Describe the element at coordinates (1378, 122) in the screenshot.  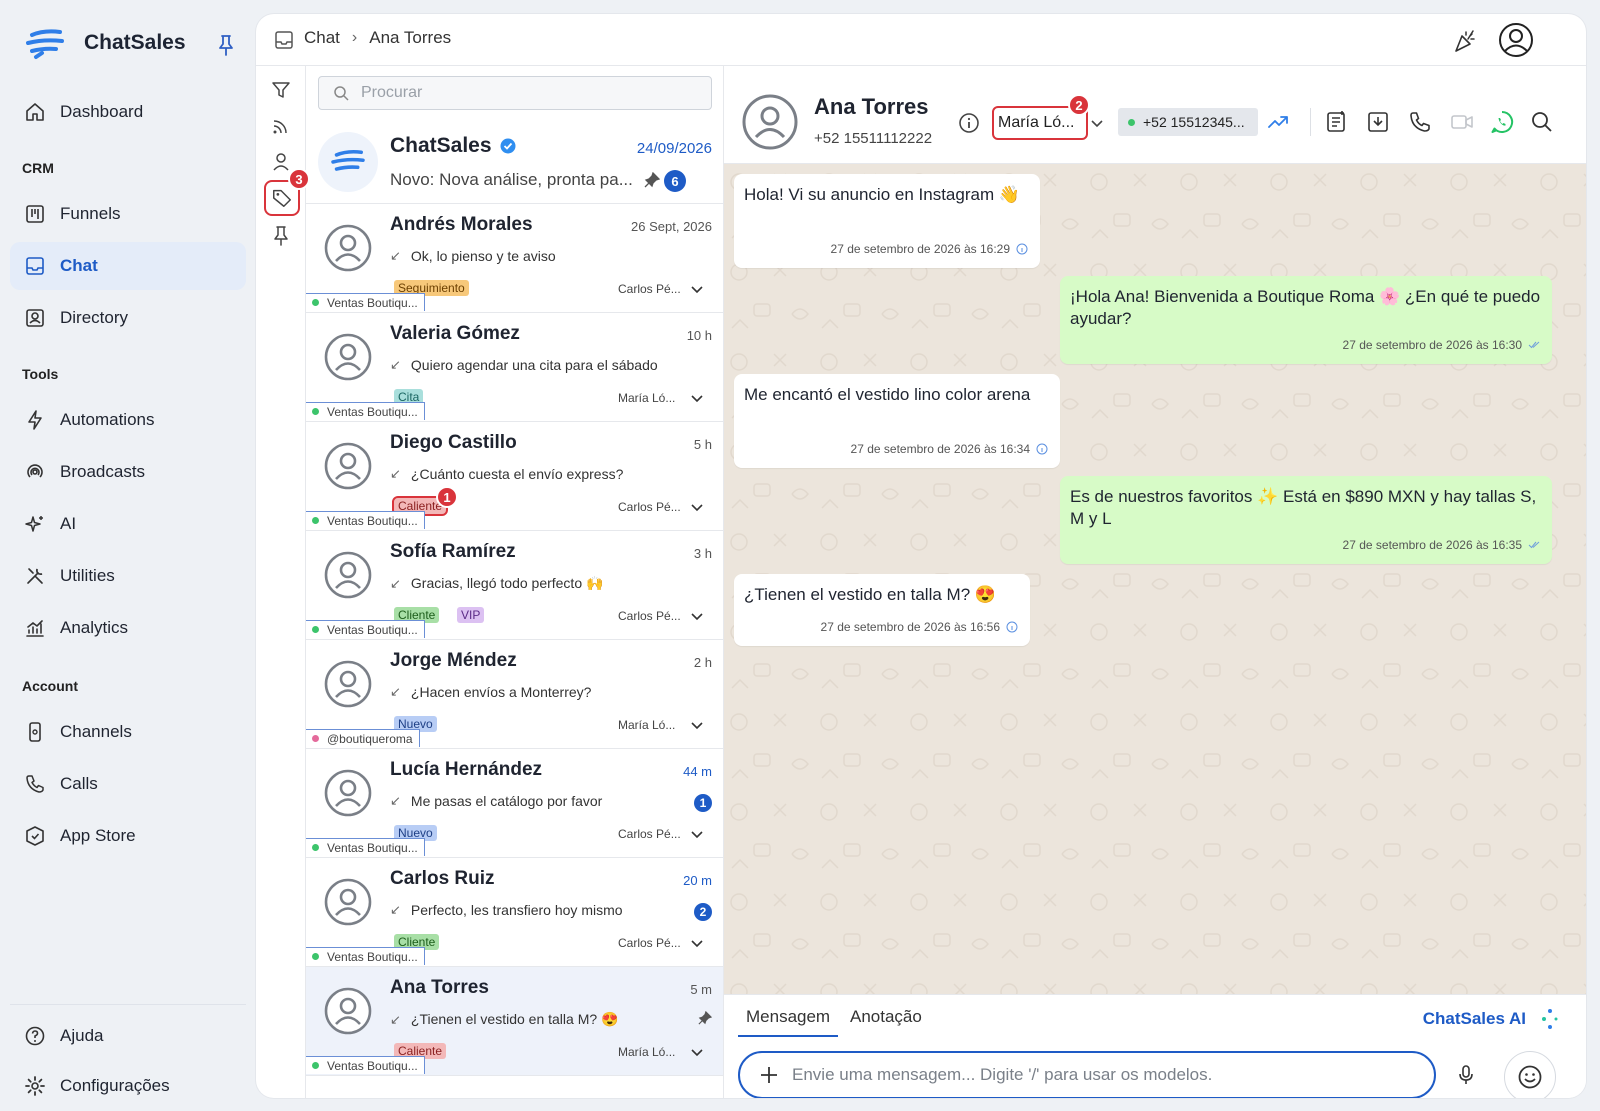
I see `download-icon` at that location.